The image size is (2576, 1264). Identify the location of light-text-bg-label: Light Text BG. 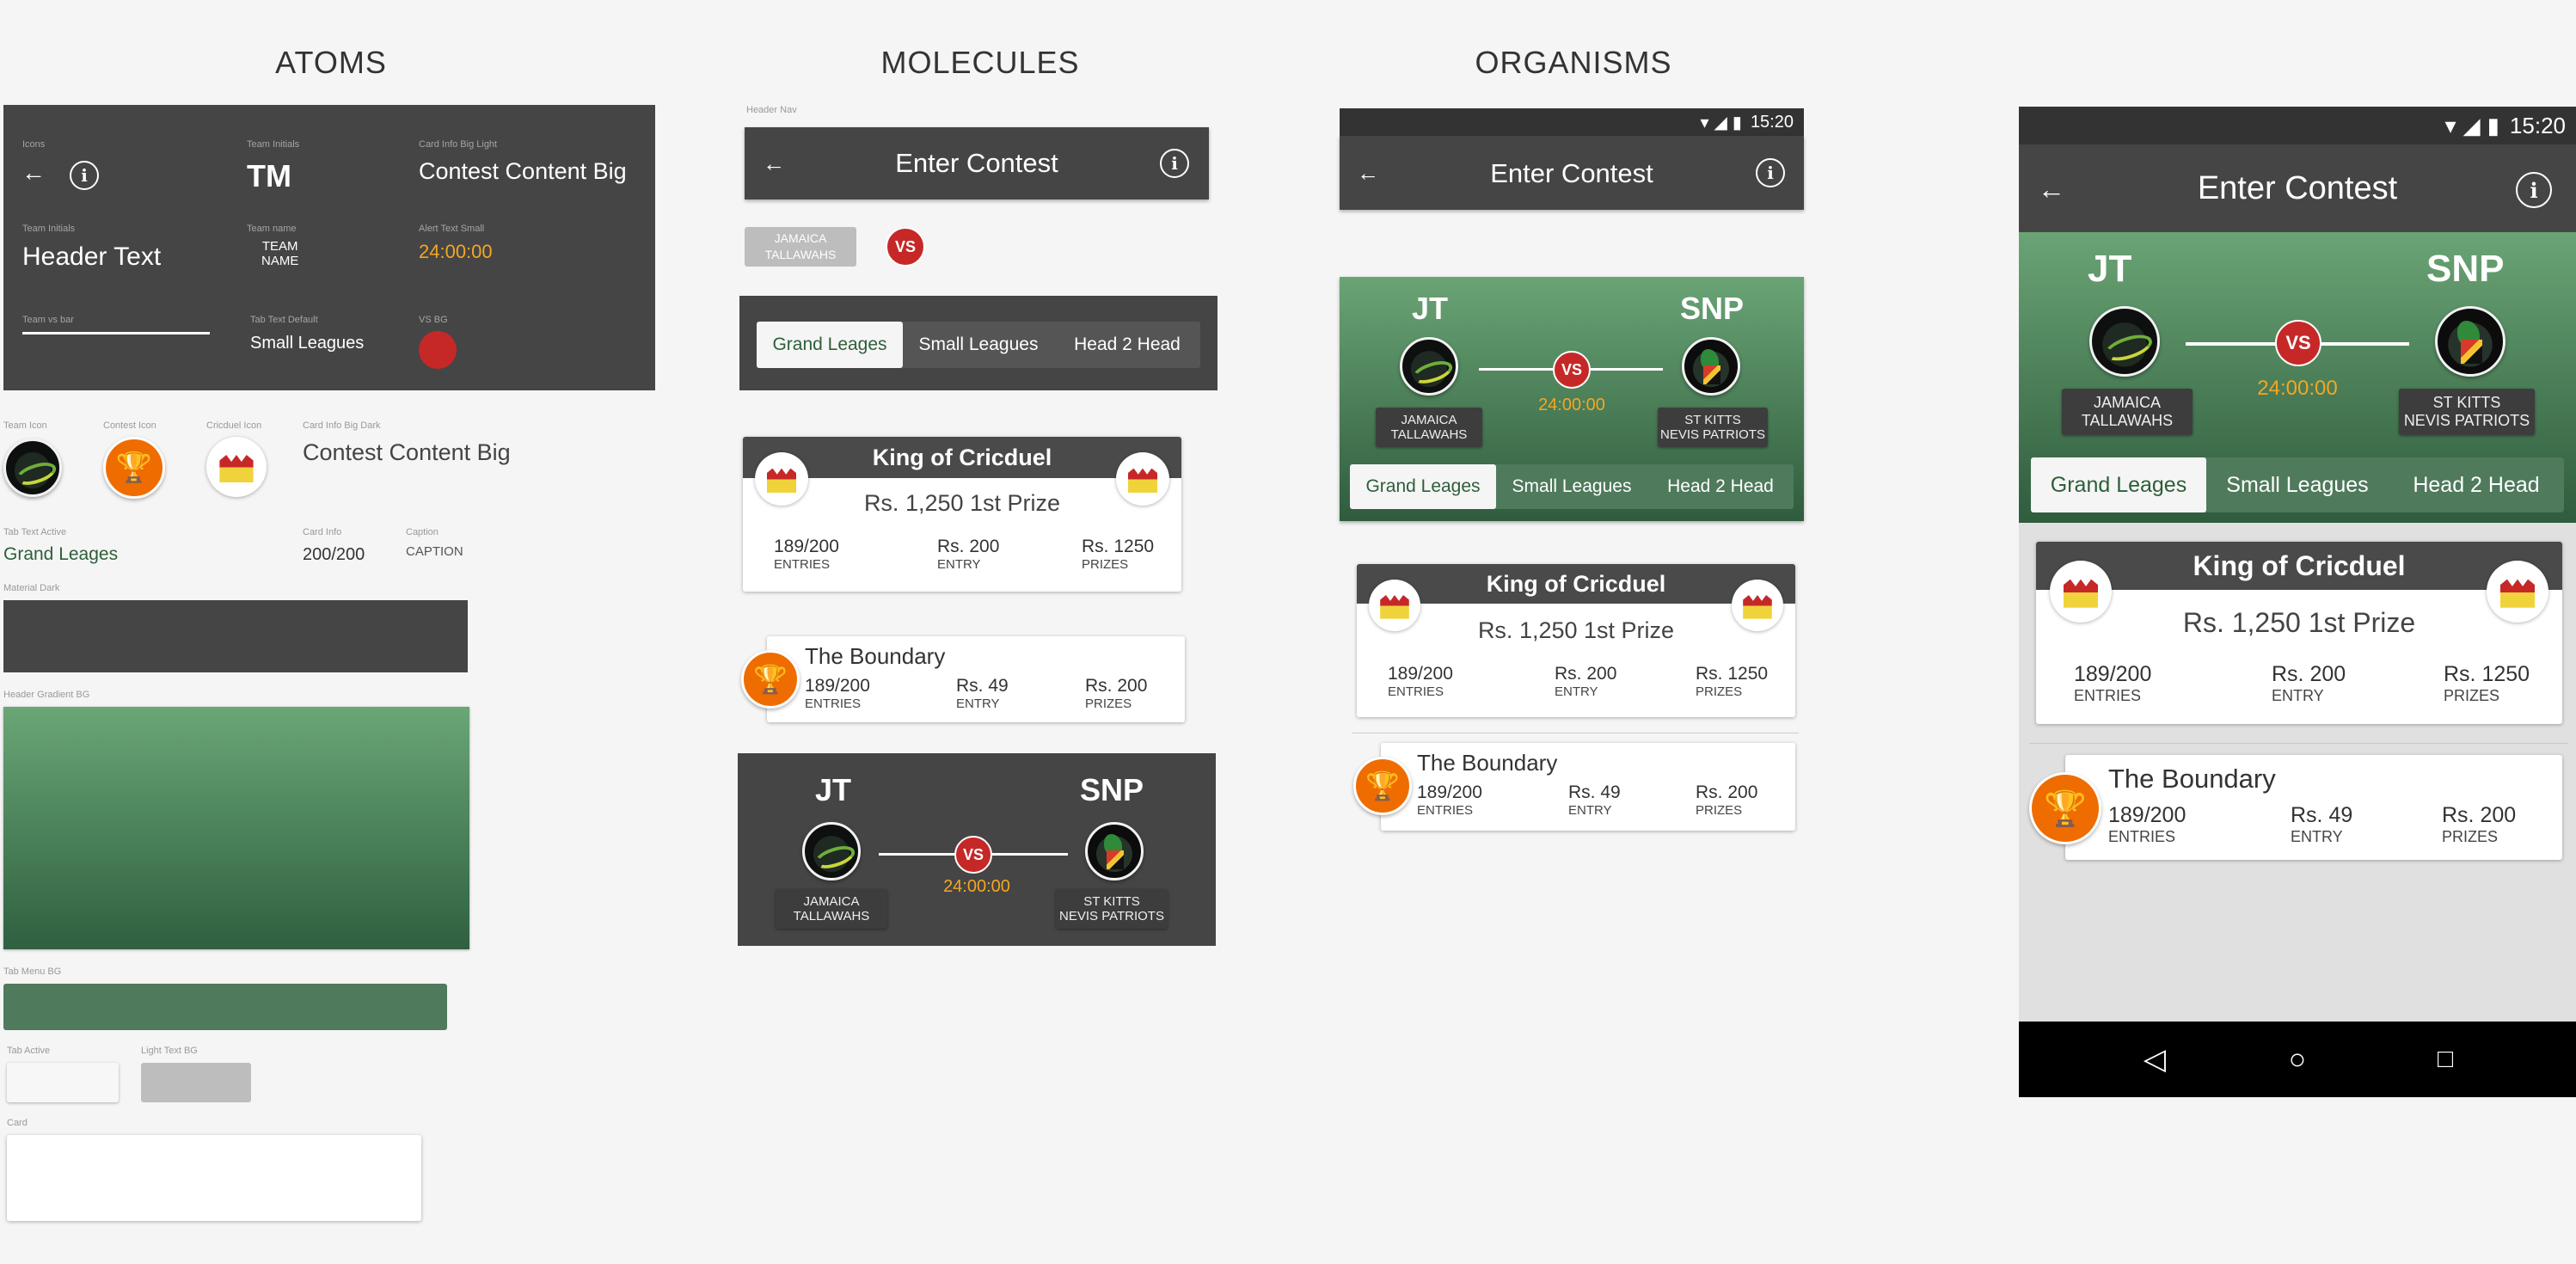
(169, 1051).